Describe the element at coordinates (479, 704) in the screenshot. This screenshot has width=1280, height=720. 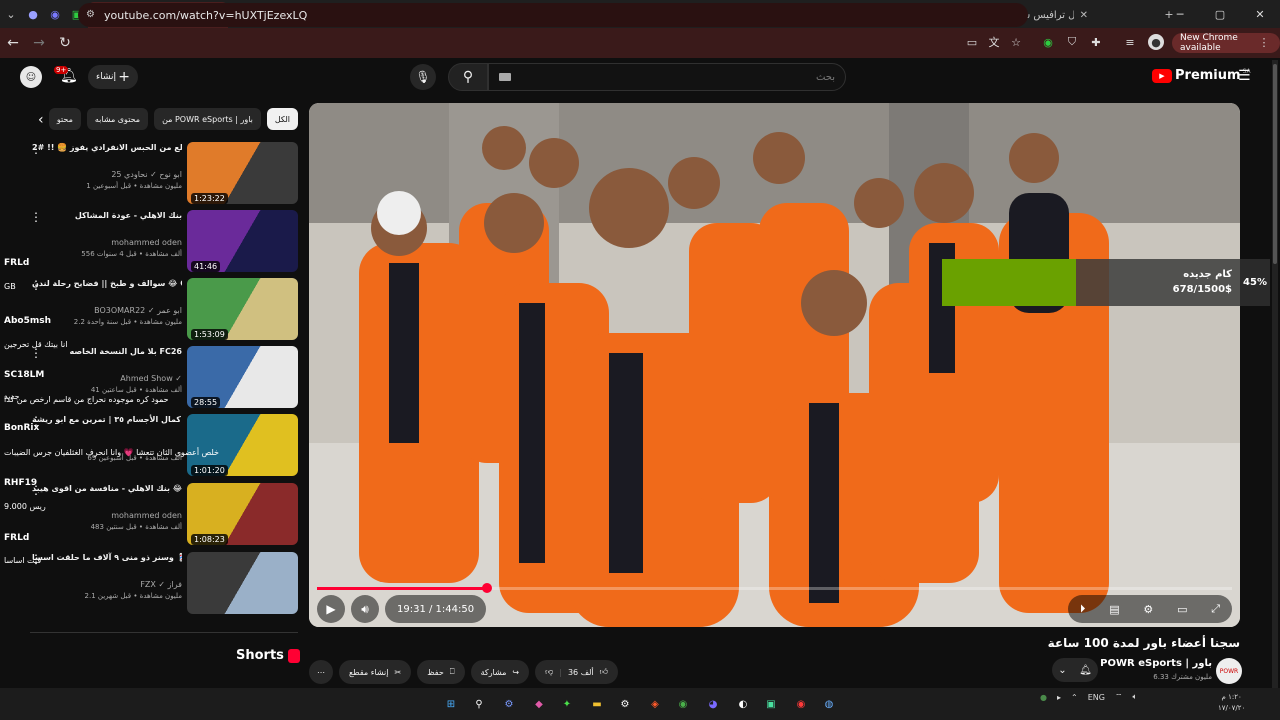
I see `taskbar-search-icon: ⚲` at that location.